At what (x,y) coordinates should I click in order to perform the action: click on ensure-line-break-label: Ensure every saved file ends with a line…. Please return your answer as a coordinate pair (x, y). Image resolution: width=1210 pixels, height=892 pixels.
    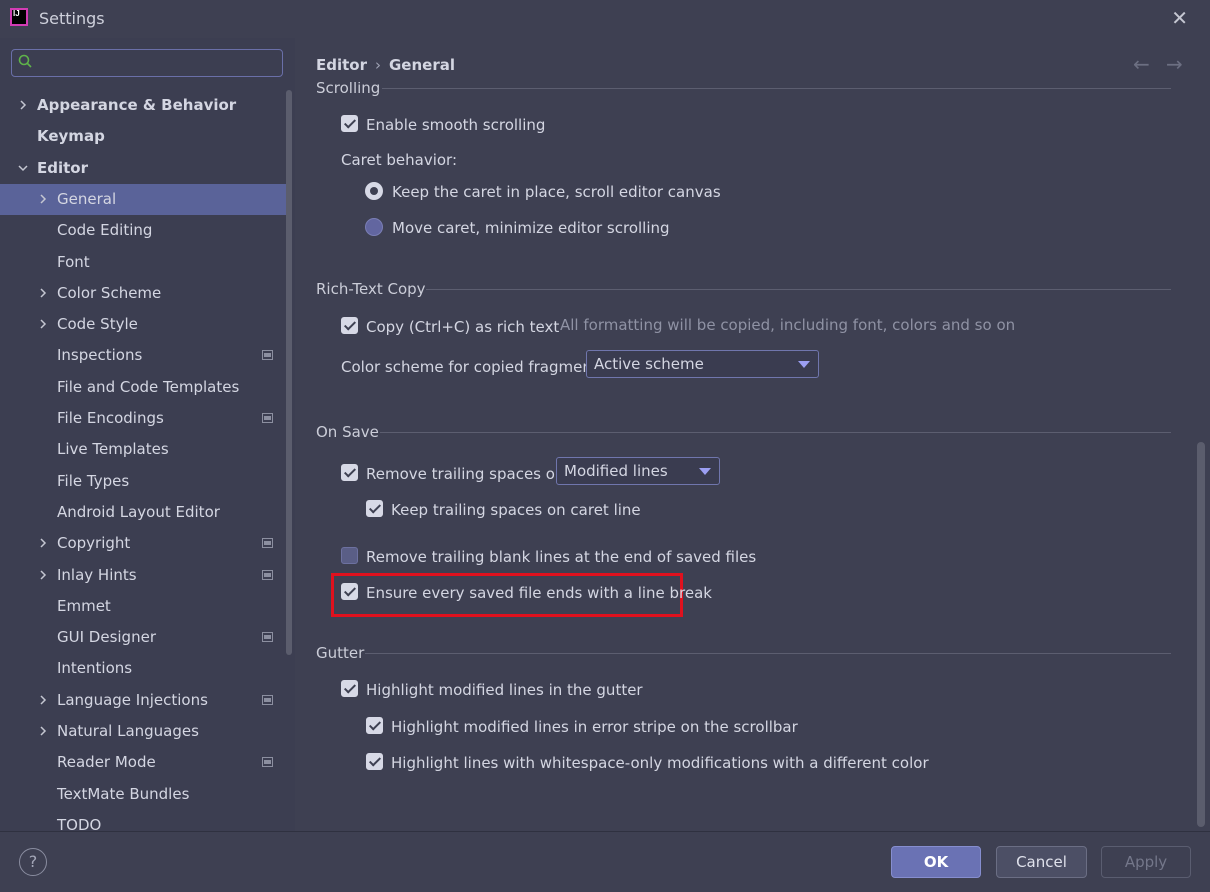
    Looking at the image, I should click on (539, 593).